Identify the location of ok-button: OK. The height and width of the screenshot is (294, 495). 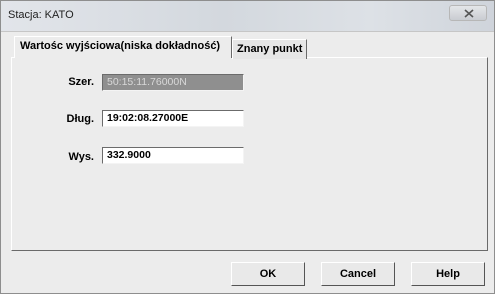
(268, 274).